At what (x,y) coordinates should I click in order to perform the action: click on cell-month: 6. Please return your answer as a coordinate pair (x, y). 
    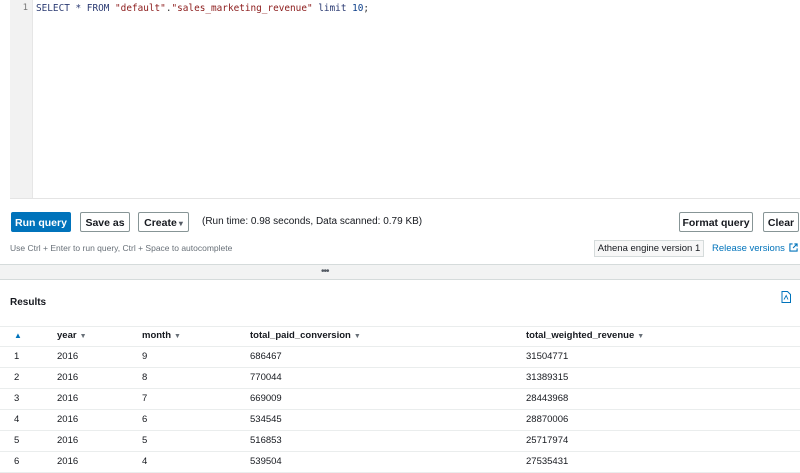
    Looking at the image, I should click on (145, 419).